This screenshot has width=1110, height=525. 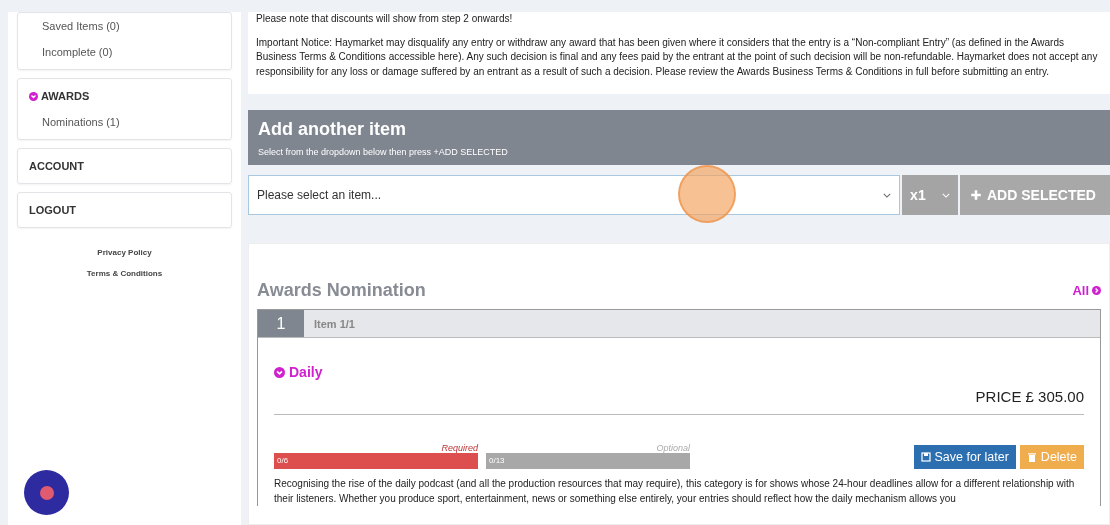 What do you see at coordinates (124, 96) in the screenshot?
I see `sidebar-heading: AWARDS` at bounding box center [124, 96].